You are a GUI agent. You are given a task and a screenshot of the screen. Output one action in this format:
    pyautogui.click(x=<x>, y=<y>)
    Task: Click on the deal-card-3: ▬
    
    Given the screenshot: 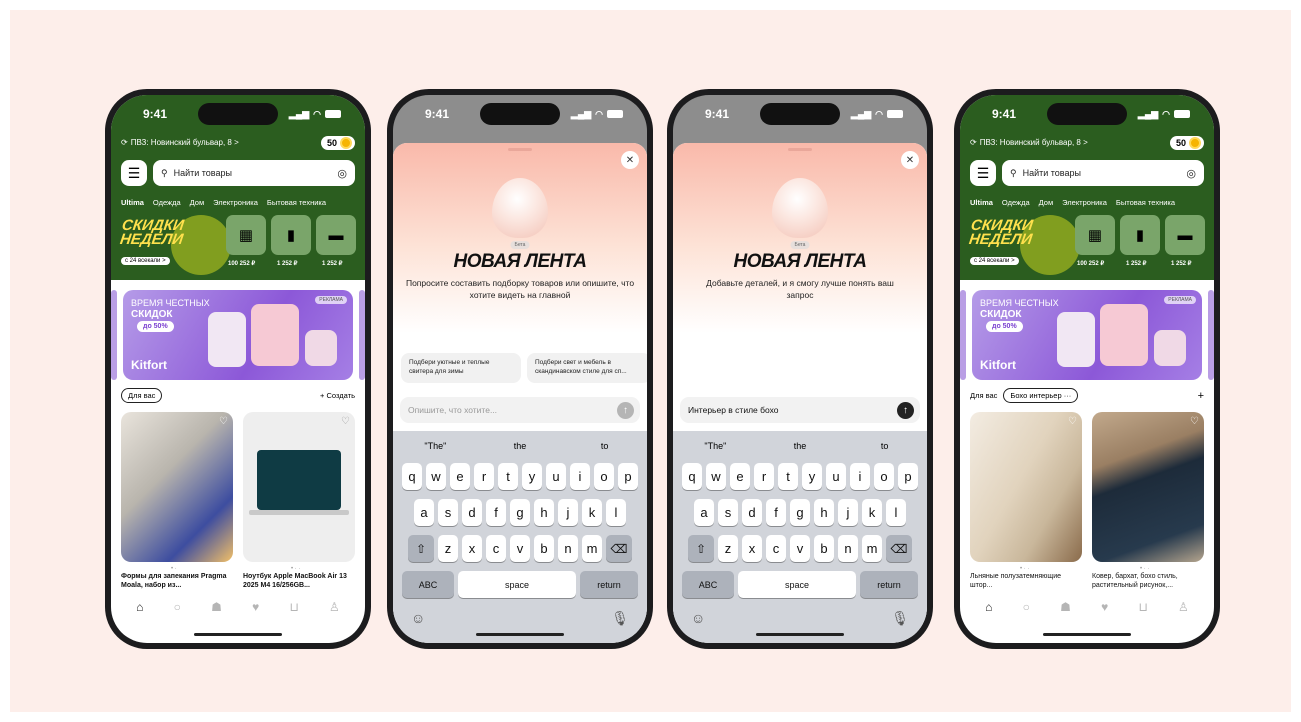 What is the action you would take?
    pyautogui.click(x=1185, y=235)
    